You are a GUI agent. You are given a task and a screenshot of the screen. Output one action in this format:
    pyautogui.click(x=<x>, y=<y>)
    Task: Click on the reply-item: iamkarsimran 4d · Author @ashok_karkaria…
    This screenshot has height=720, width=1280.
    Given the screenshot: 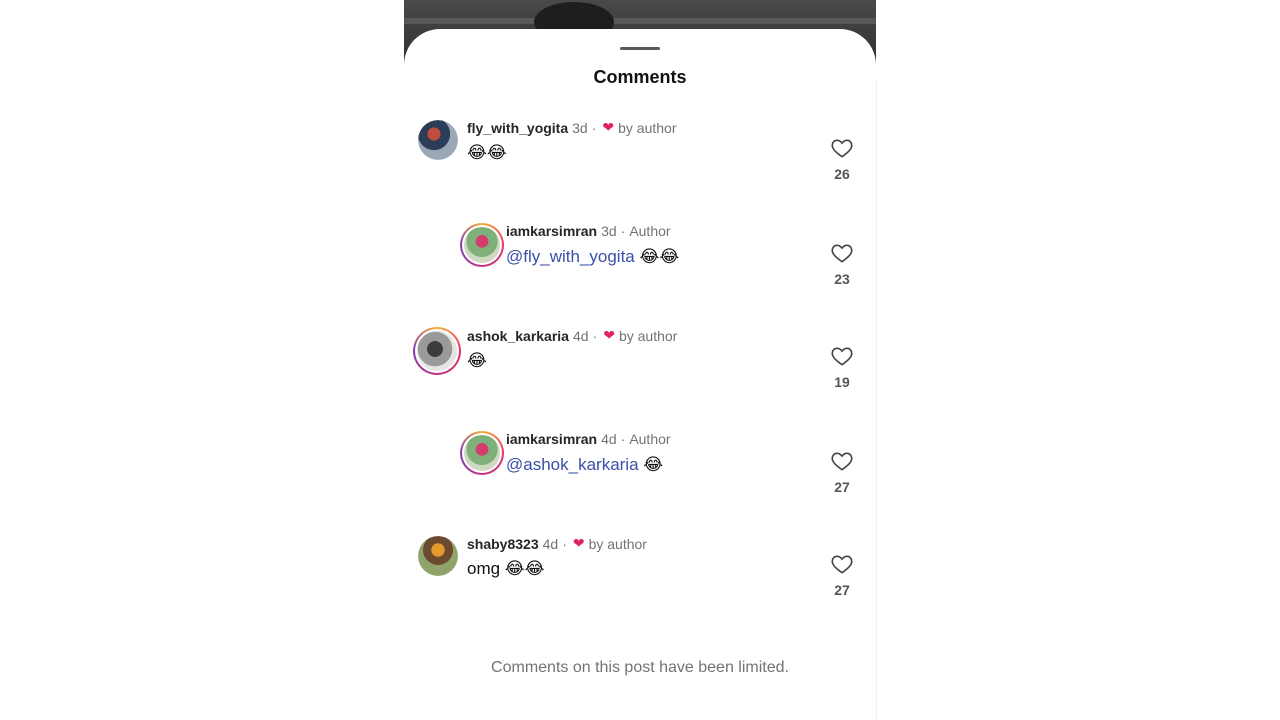 What is the action you would take?
    pyautogui.click(x=640, y=471)
    